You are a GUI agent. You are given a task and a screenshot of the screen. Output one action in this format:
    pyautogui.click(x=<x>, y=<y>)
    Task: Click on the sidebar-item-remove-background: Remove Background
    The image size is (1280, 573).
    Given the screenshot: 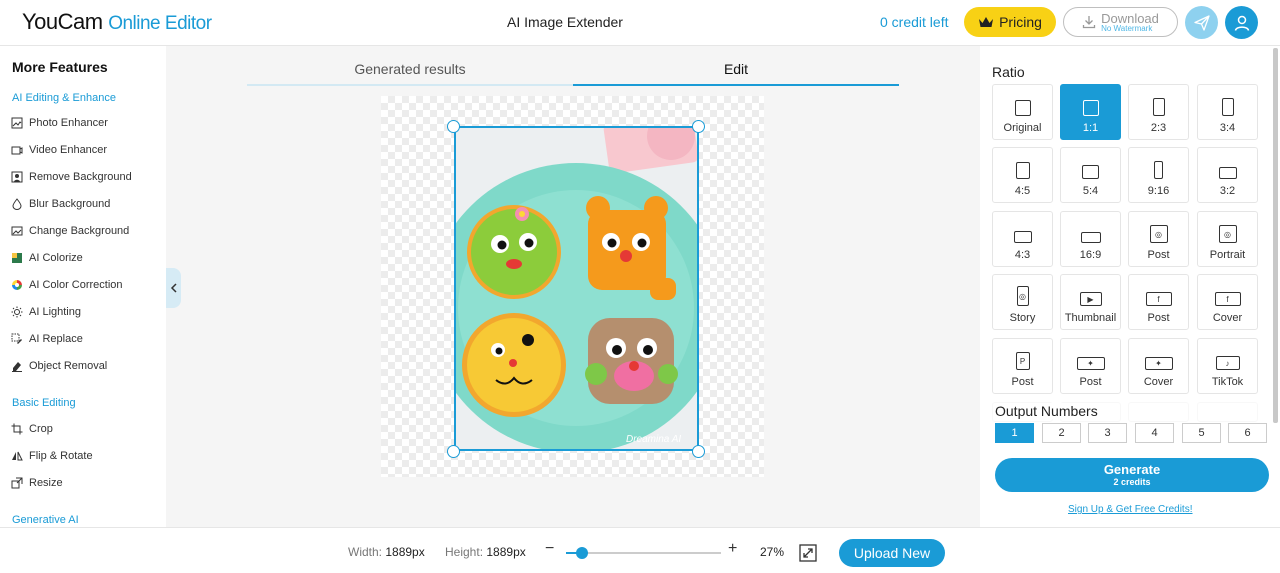 What is the action you would take?
    pyautogui.click(x=71, y=177)
    